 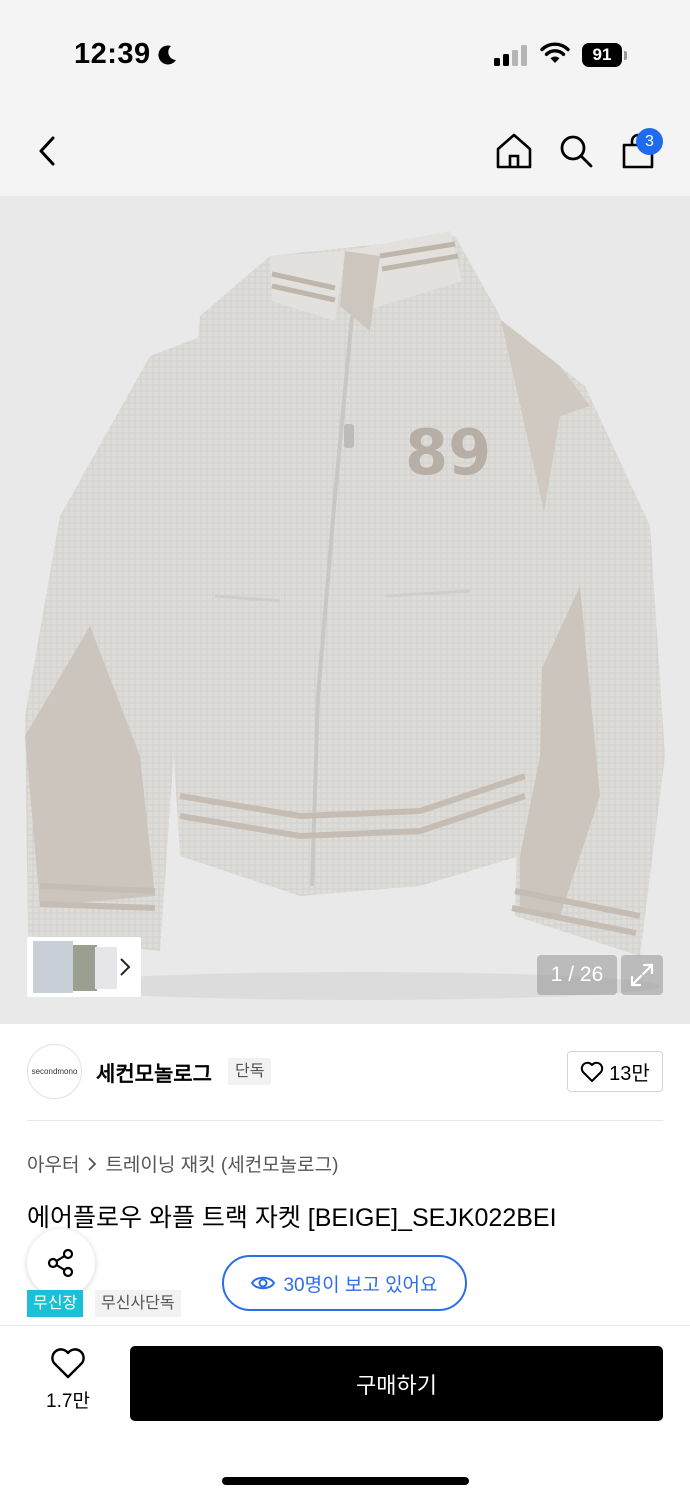 I want to click on brand-logo: secondmono, so click(x=54, y=1071).